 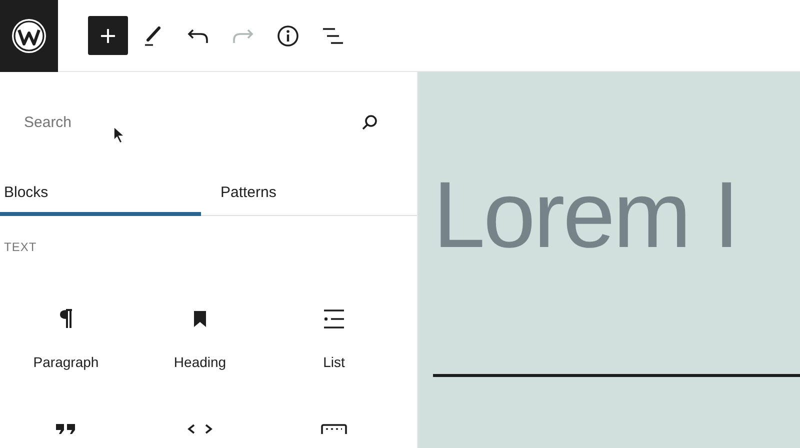 What do you see at coordinates (200, 362) in the screenshot?
I see `block-label: Heading` at bounding box center [200, 362].